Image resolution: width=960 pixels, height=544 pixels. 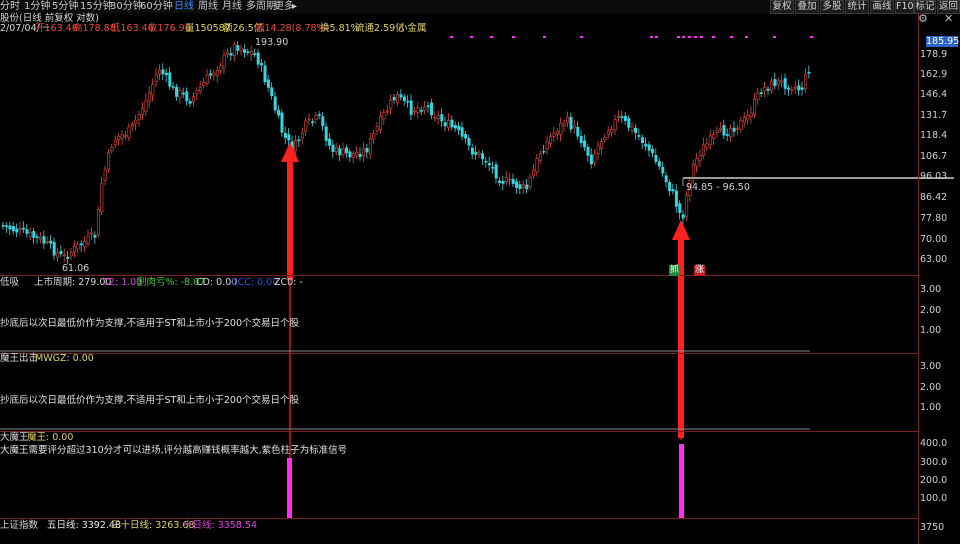 I want to click on index-name: 上证指数, so click(x=19, y=525).